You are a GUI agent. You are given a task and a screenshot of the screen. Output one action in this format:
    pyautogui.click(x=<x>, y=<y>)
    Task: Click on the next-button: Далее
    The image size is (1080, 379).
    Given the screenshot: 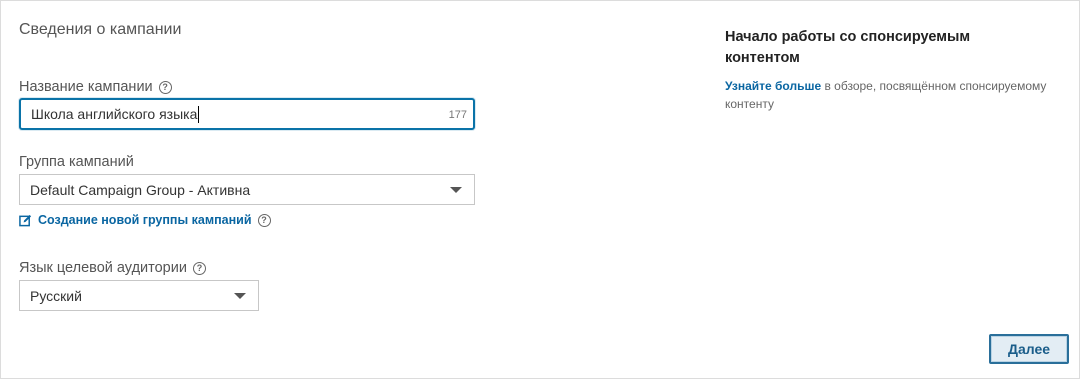 What is the action you would take?
    pyautogui.click(x=1029, y=349)
    